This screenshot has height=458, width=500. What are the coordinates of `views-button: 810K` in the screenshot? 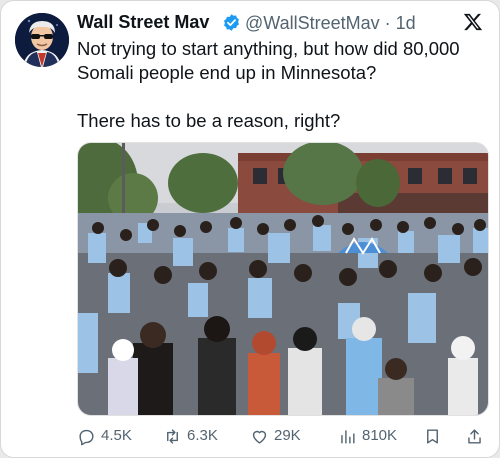 It's located at (367, 436).